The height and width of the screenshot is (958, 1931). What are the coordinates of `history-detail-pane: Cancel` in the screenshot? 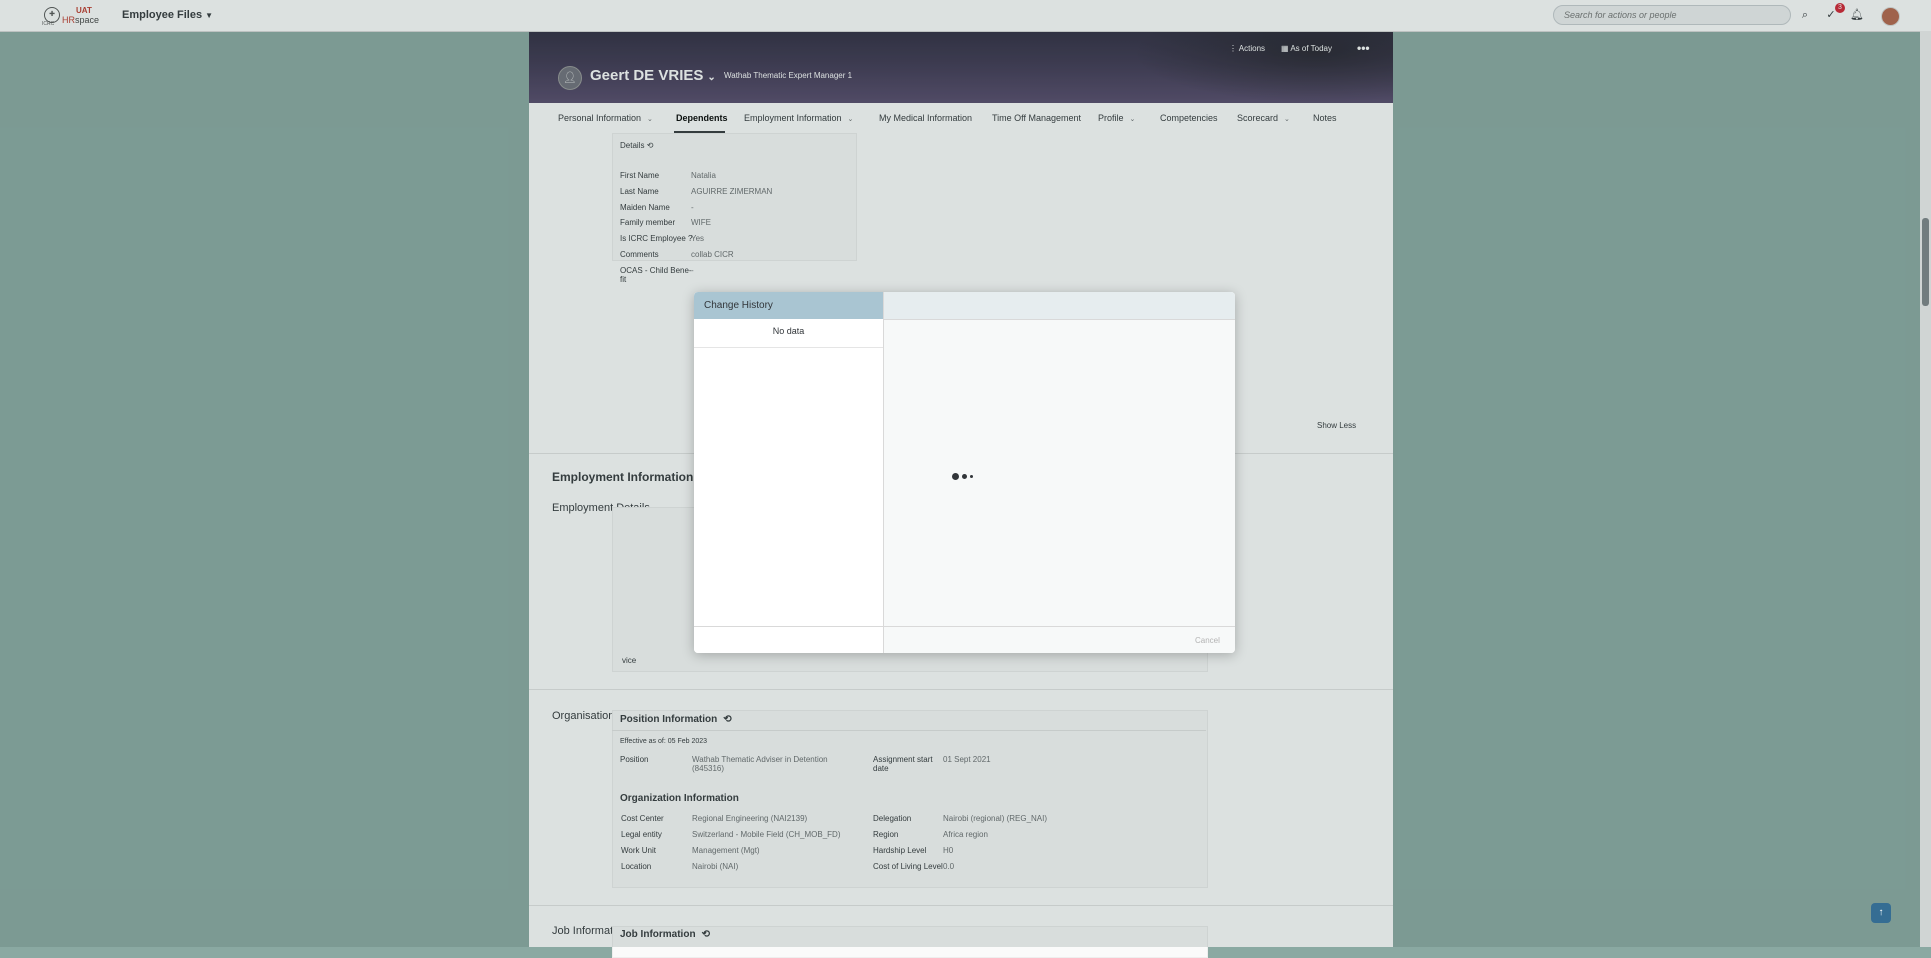 It's located at (1059, 472).